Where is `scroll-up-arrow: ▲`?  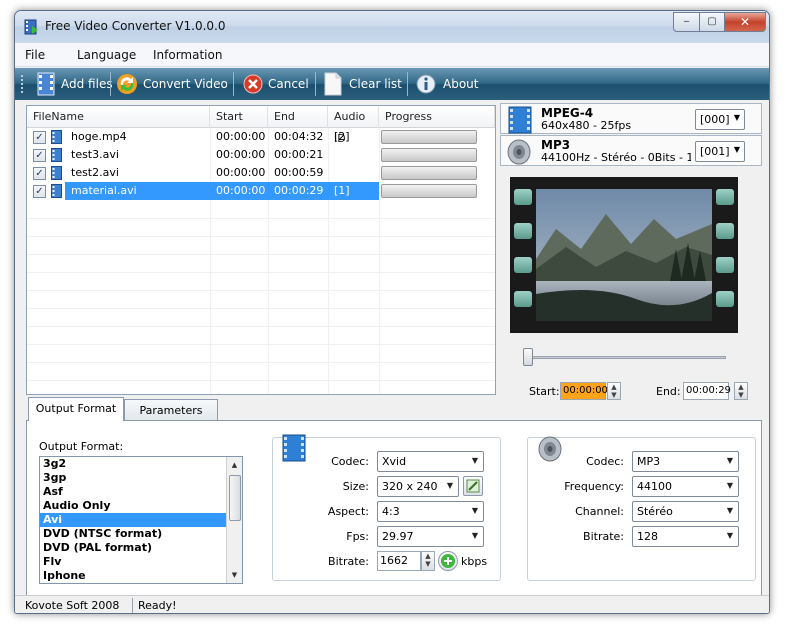
scroll-up-arrow: ▲ is located at coordinates (234, 465).